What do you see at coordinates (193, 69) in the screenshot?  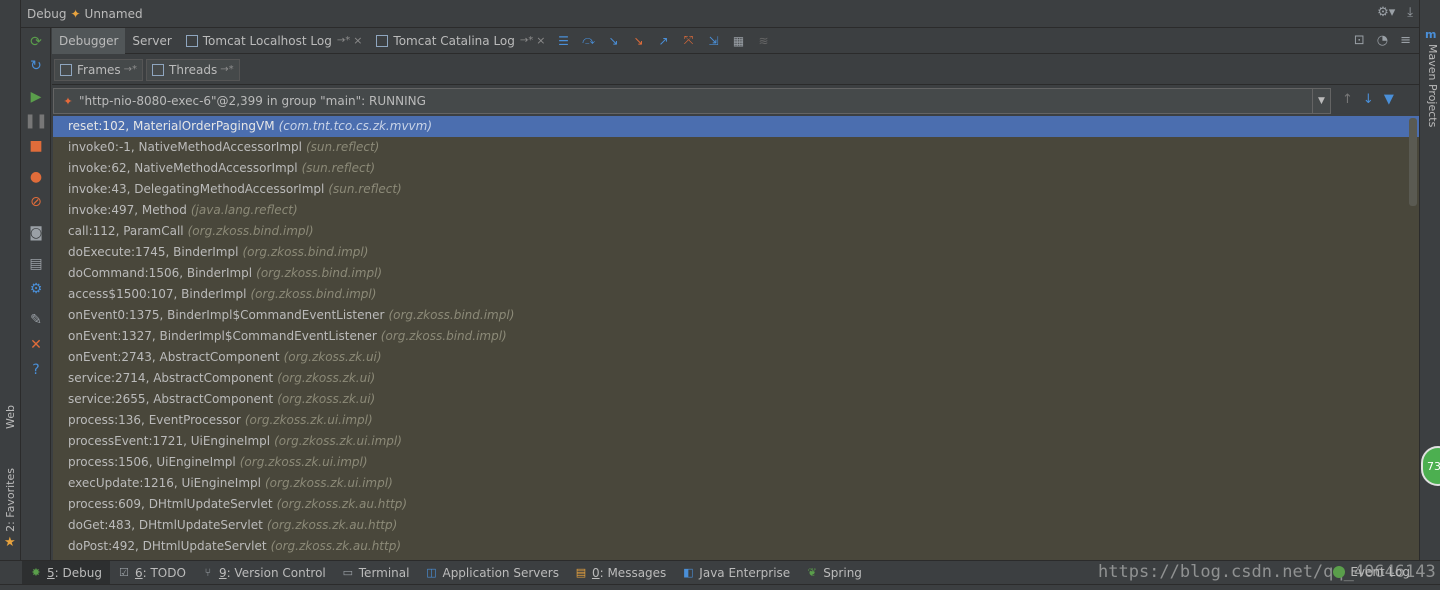 I see `subtab-threads: Threads →*` at bounding box center [193, 69].